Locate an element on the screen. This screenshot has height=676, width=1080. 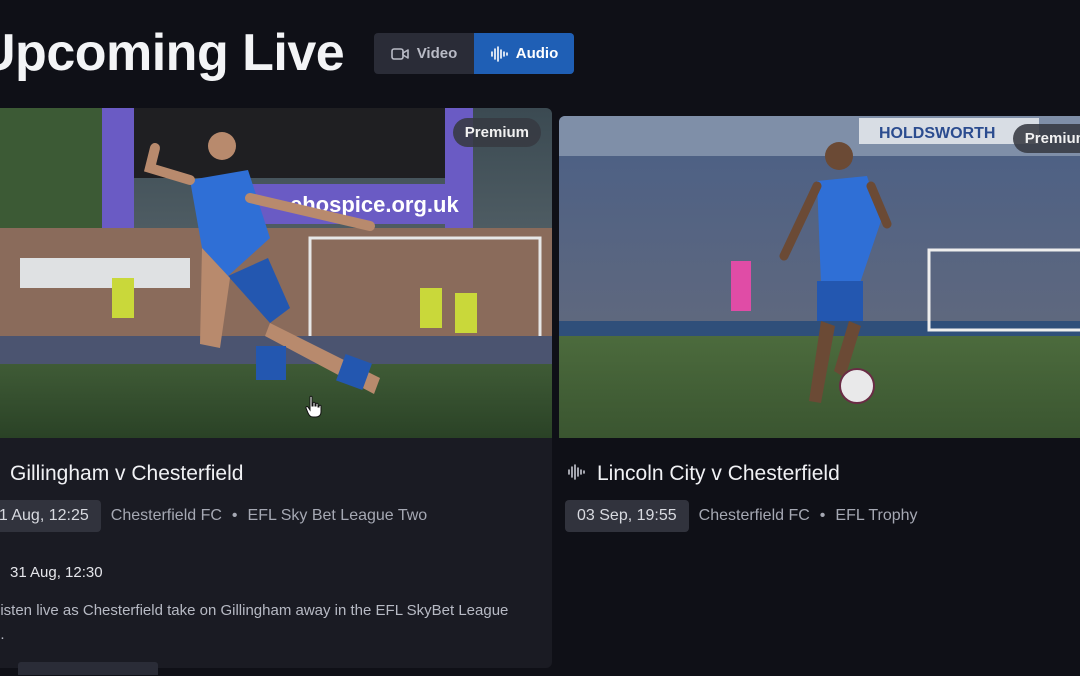
audio-toggle-button: Audio is located at coordinates (524, 53).